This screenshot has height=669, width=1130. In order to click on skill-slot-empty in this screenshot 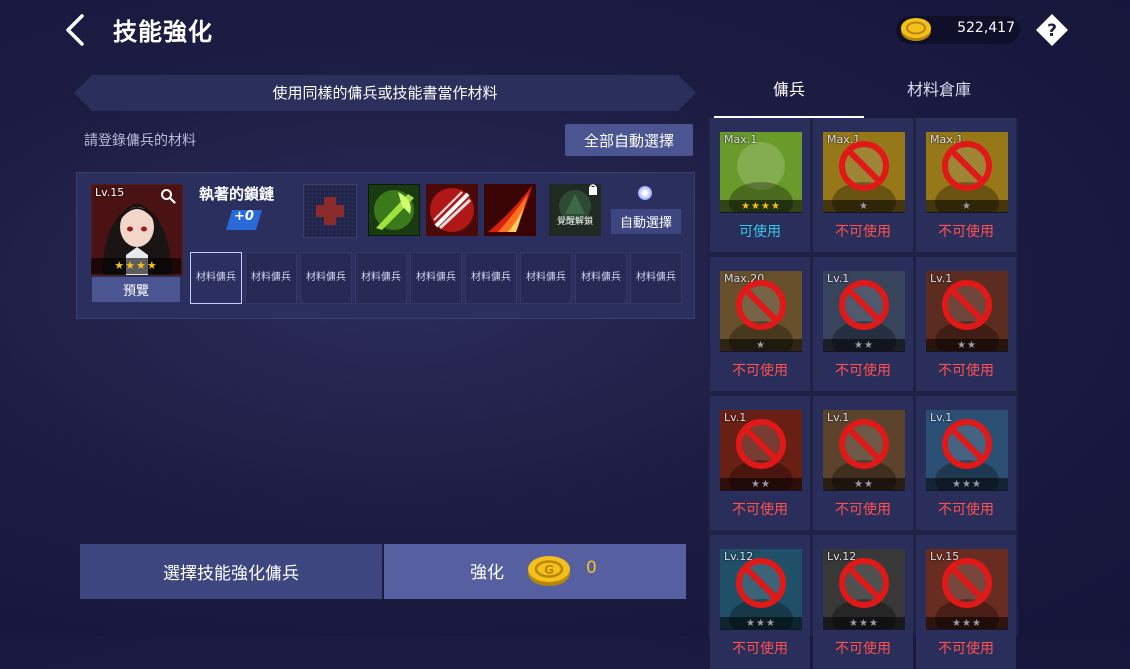, I will do `click(330, 211)`.